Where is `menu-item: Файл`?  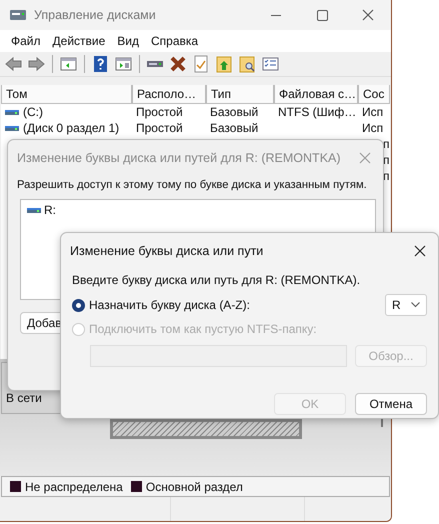 menu-item: Файл is located at coordinates (26, 41).